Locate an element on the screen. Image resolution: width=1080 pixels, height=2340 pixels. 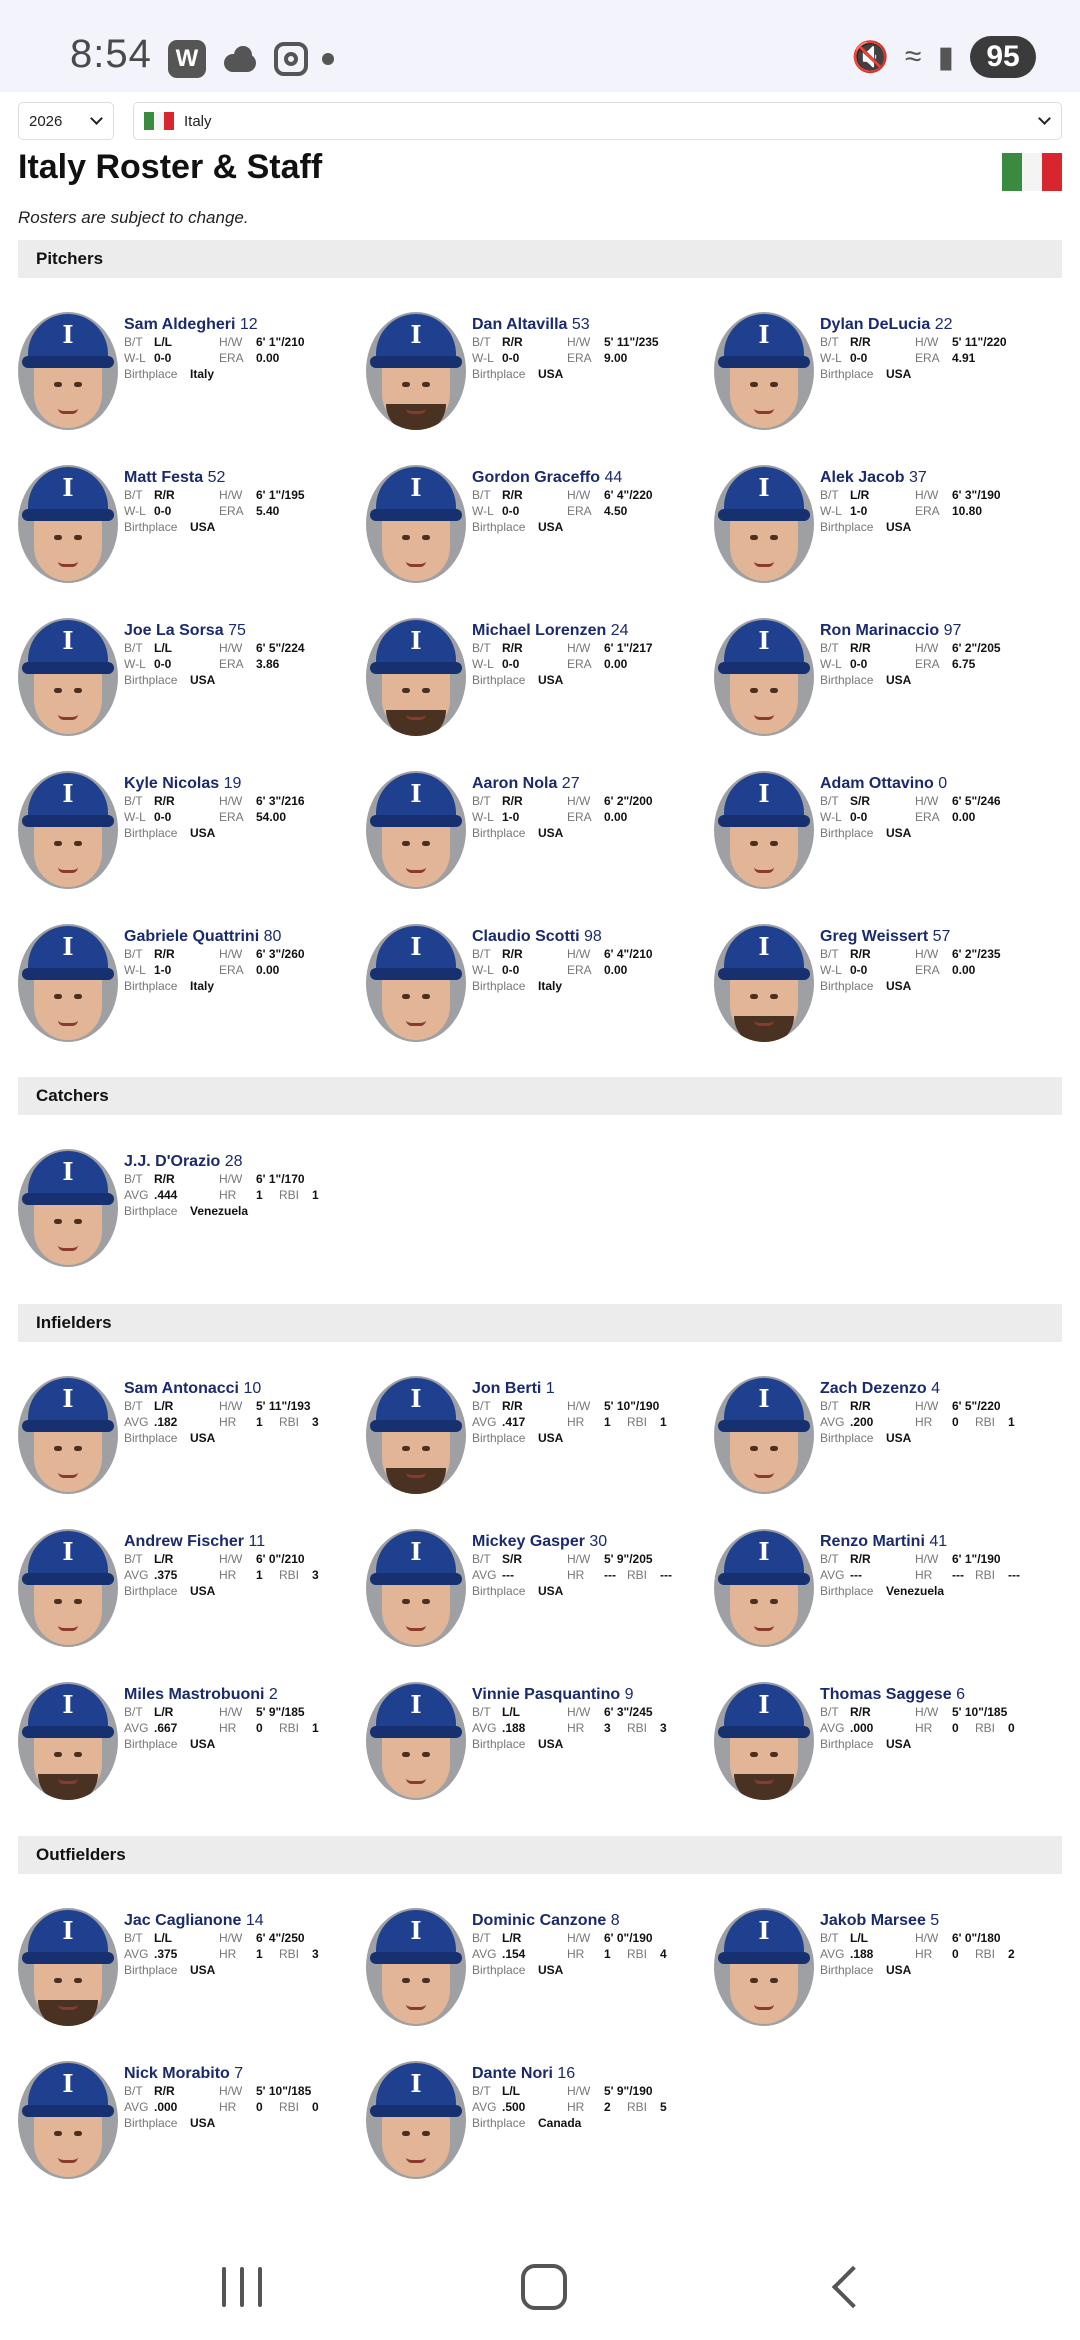
birthplace-value: USA is located at coordinates (899, 1744).